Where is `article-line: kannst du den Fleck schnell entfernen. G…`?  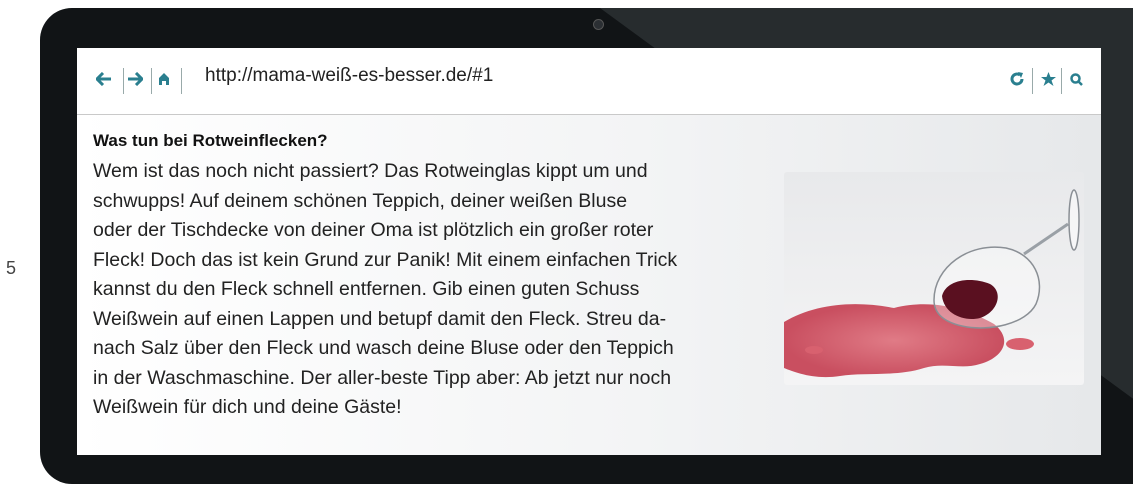
article-line: kannst du den Fleck schnell entfernen. G… is located at coordinates (366, 289).